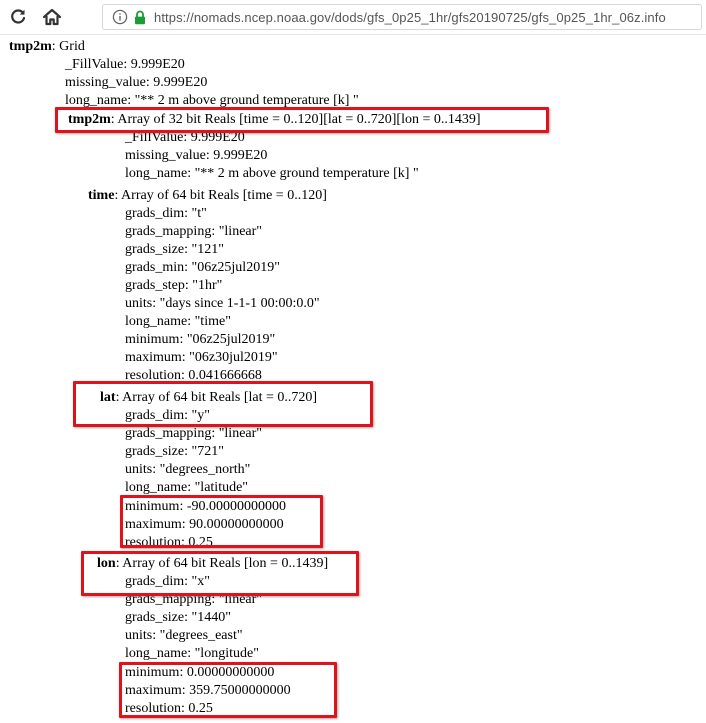  Describe the element at coordinates (222, 303) in the screenshot. I see `var-attr: units: "days since 1-1-1 00:00:0.0"` at that location.